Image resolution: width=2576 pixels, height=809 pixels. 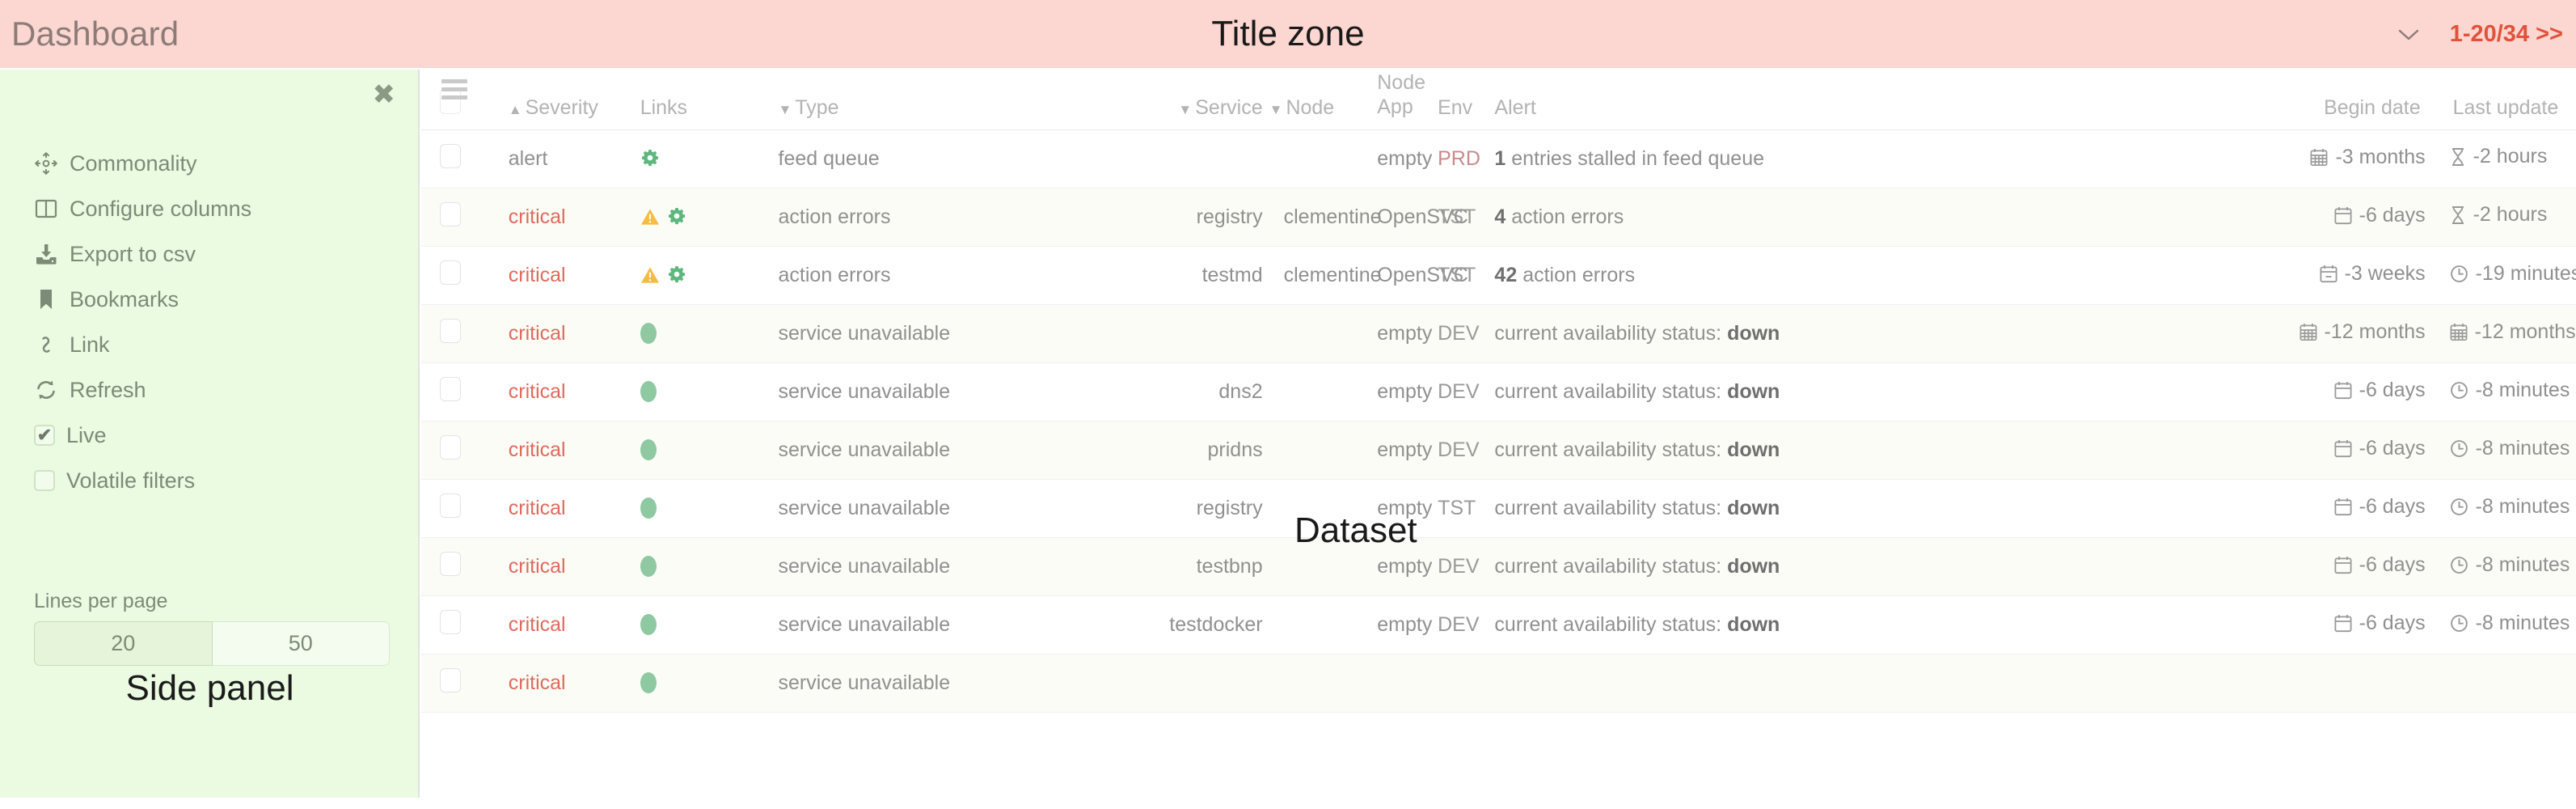 What do you see at coordinates (1185, 109) in the screenshot?
I see `sort-desc-icon: ▼` at bounding box center [1185, 109].